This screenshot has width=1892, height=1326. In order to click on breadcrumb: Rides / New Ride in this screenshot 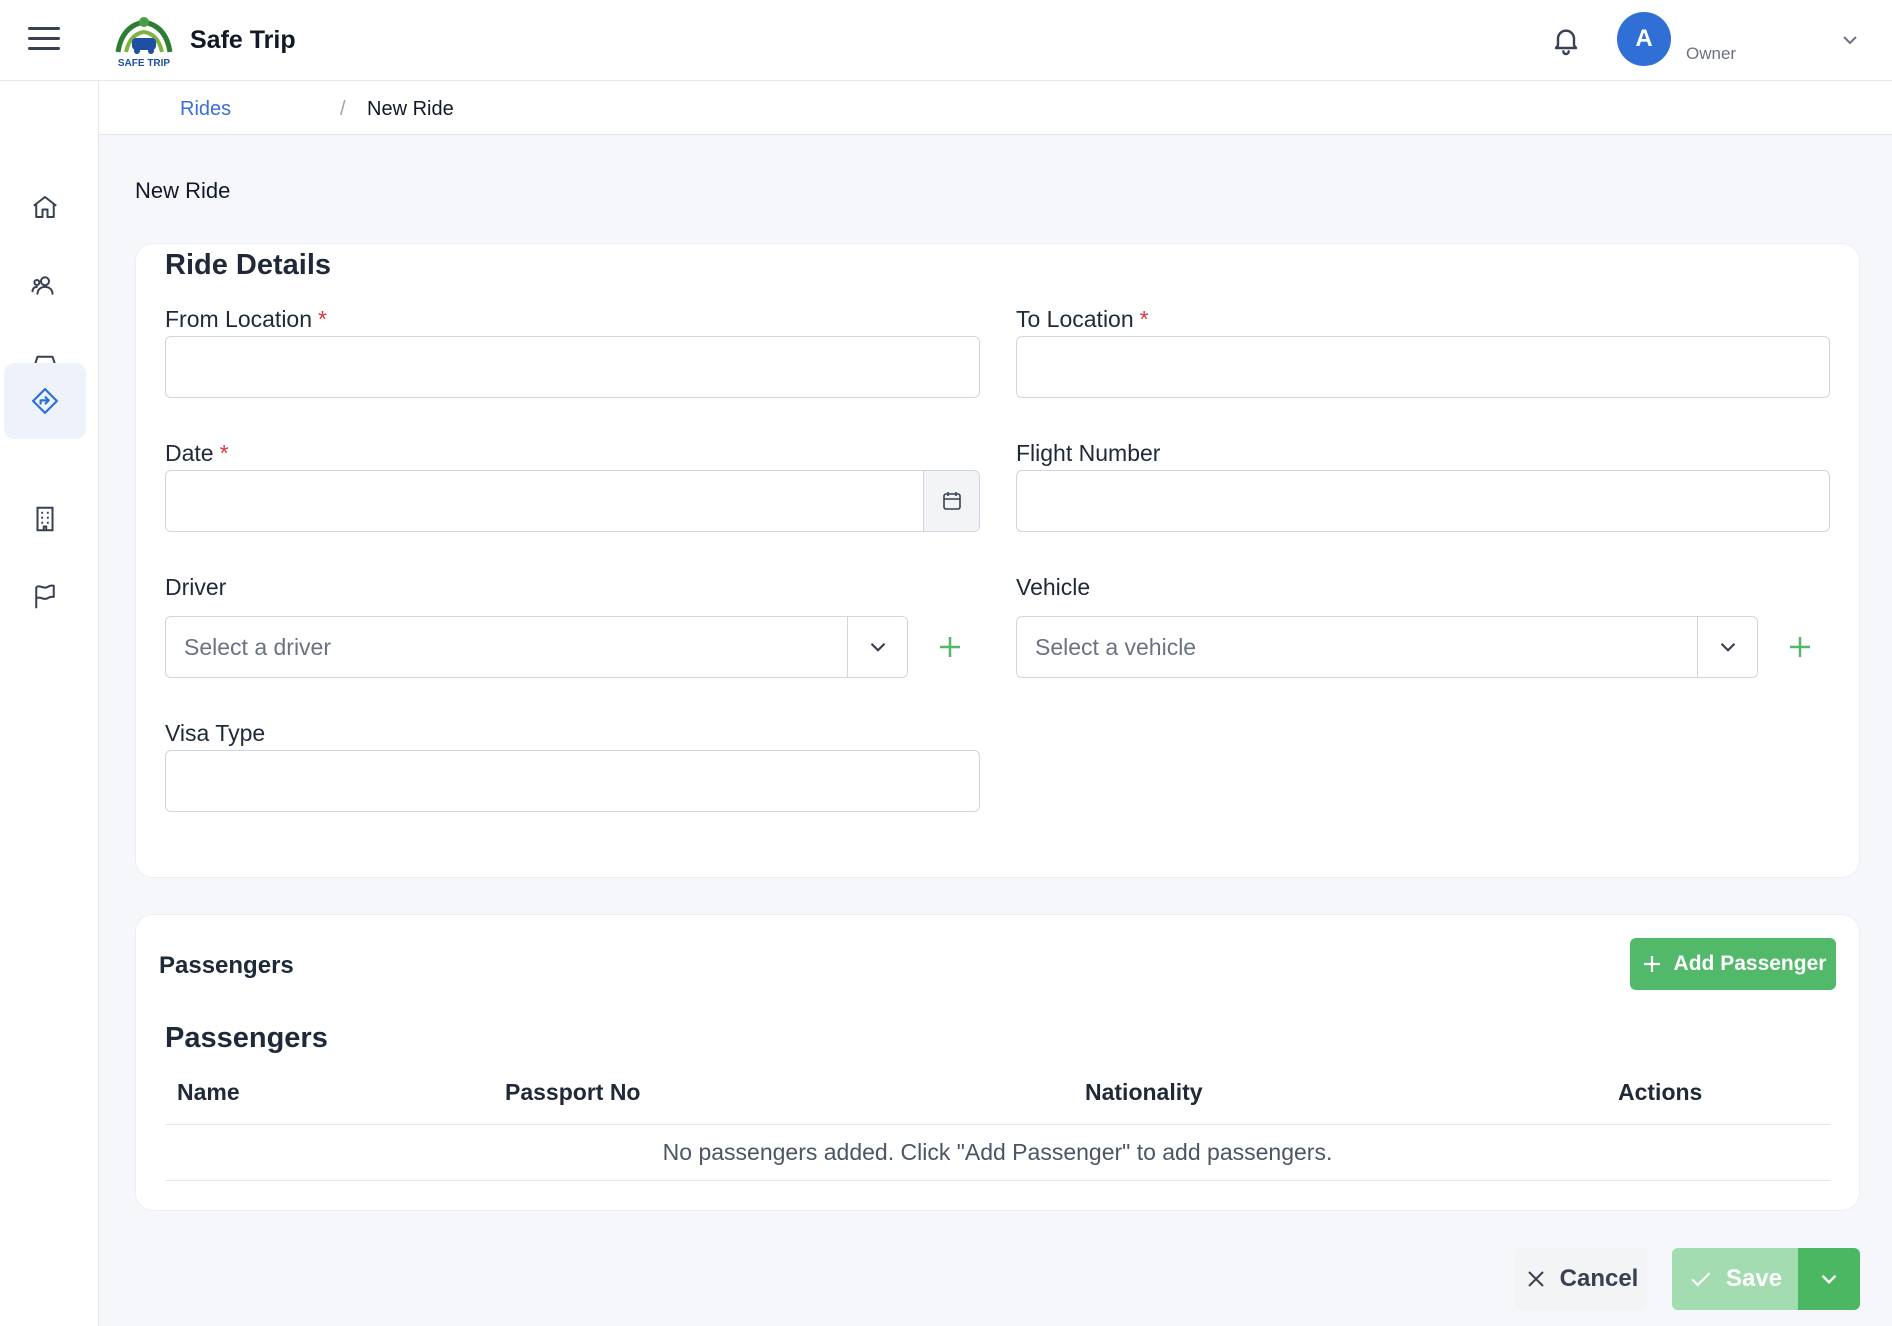, I will do `click(995, 108)`.